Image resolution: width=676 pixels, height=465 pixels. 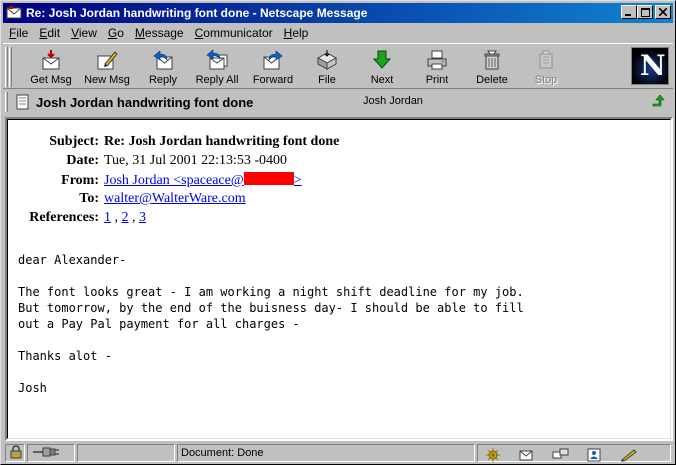 I want to click on minimize-button, so click(x=629, y=12).